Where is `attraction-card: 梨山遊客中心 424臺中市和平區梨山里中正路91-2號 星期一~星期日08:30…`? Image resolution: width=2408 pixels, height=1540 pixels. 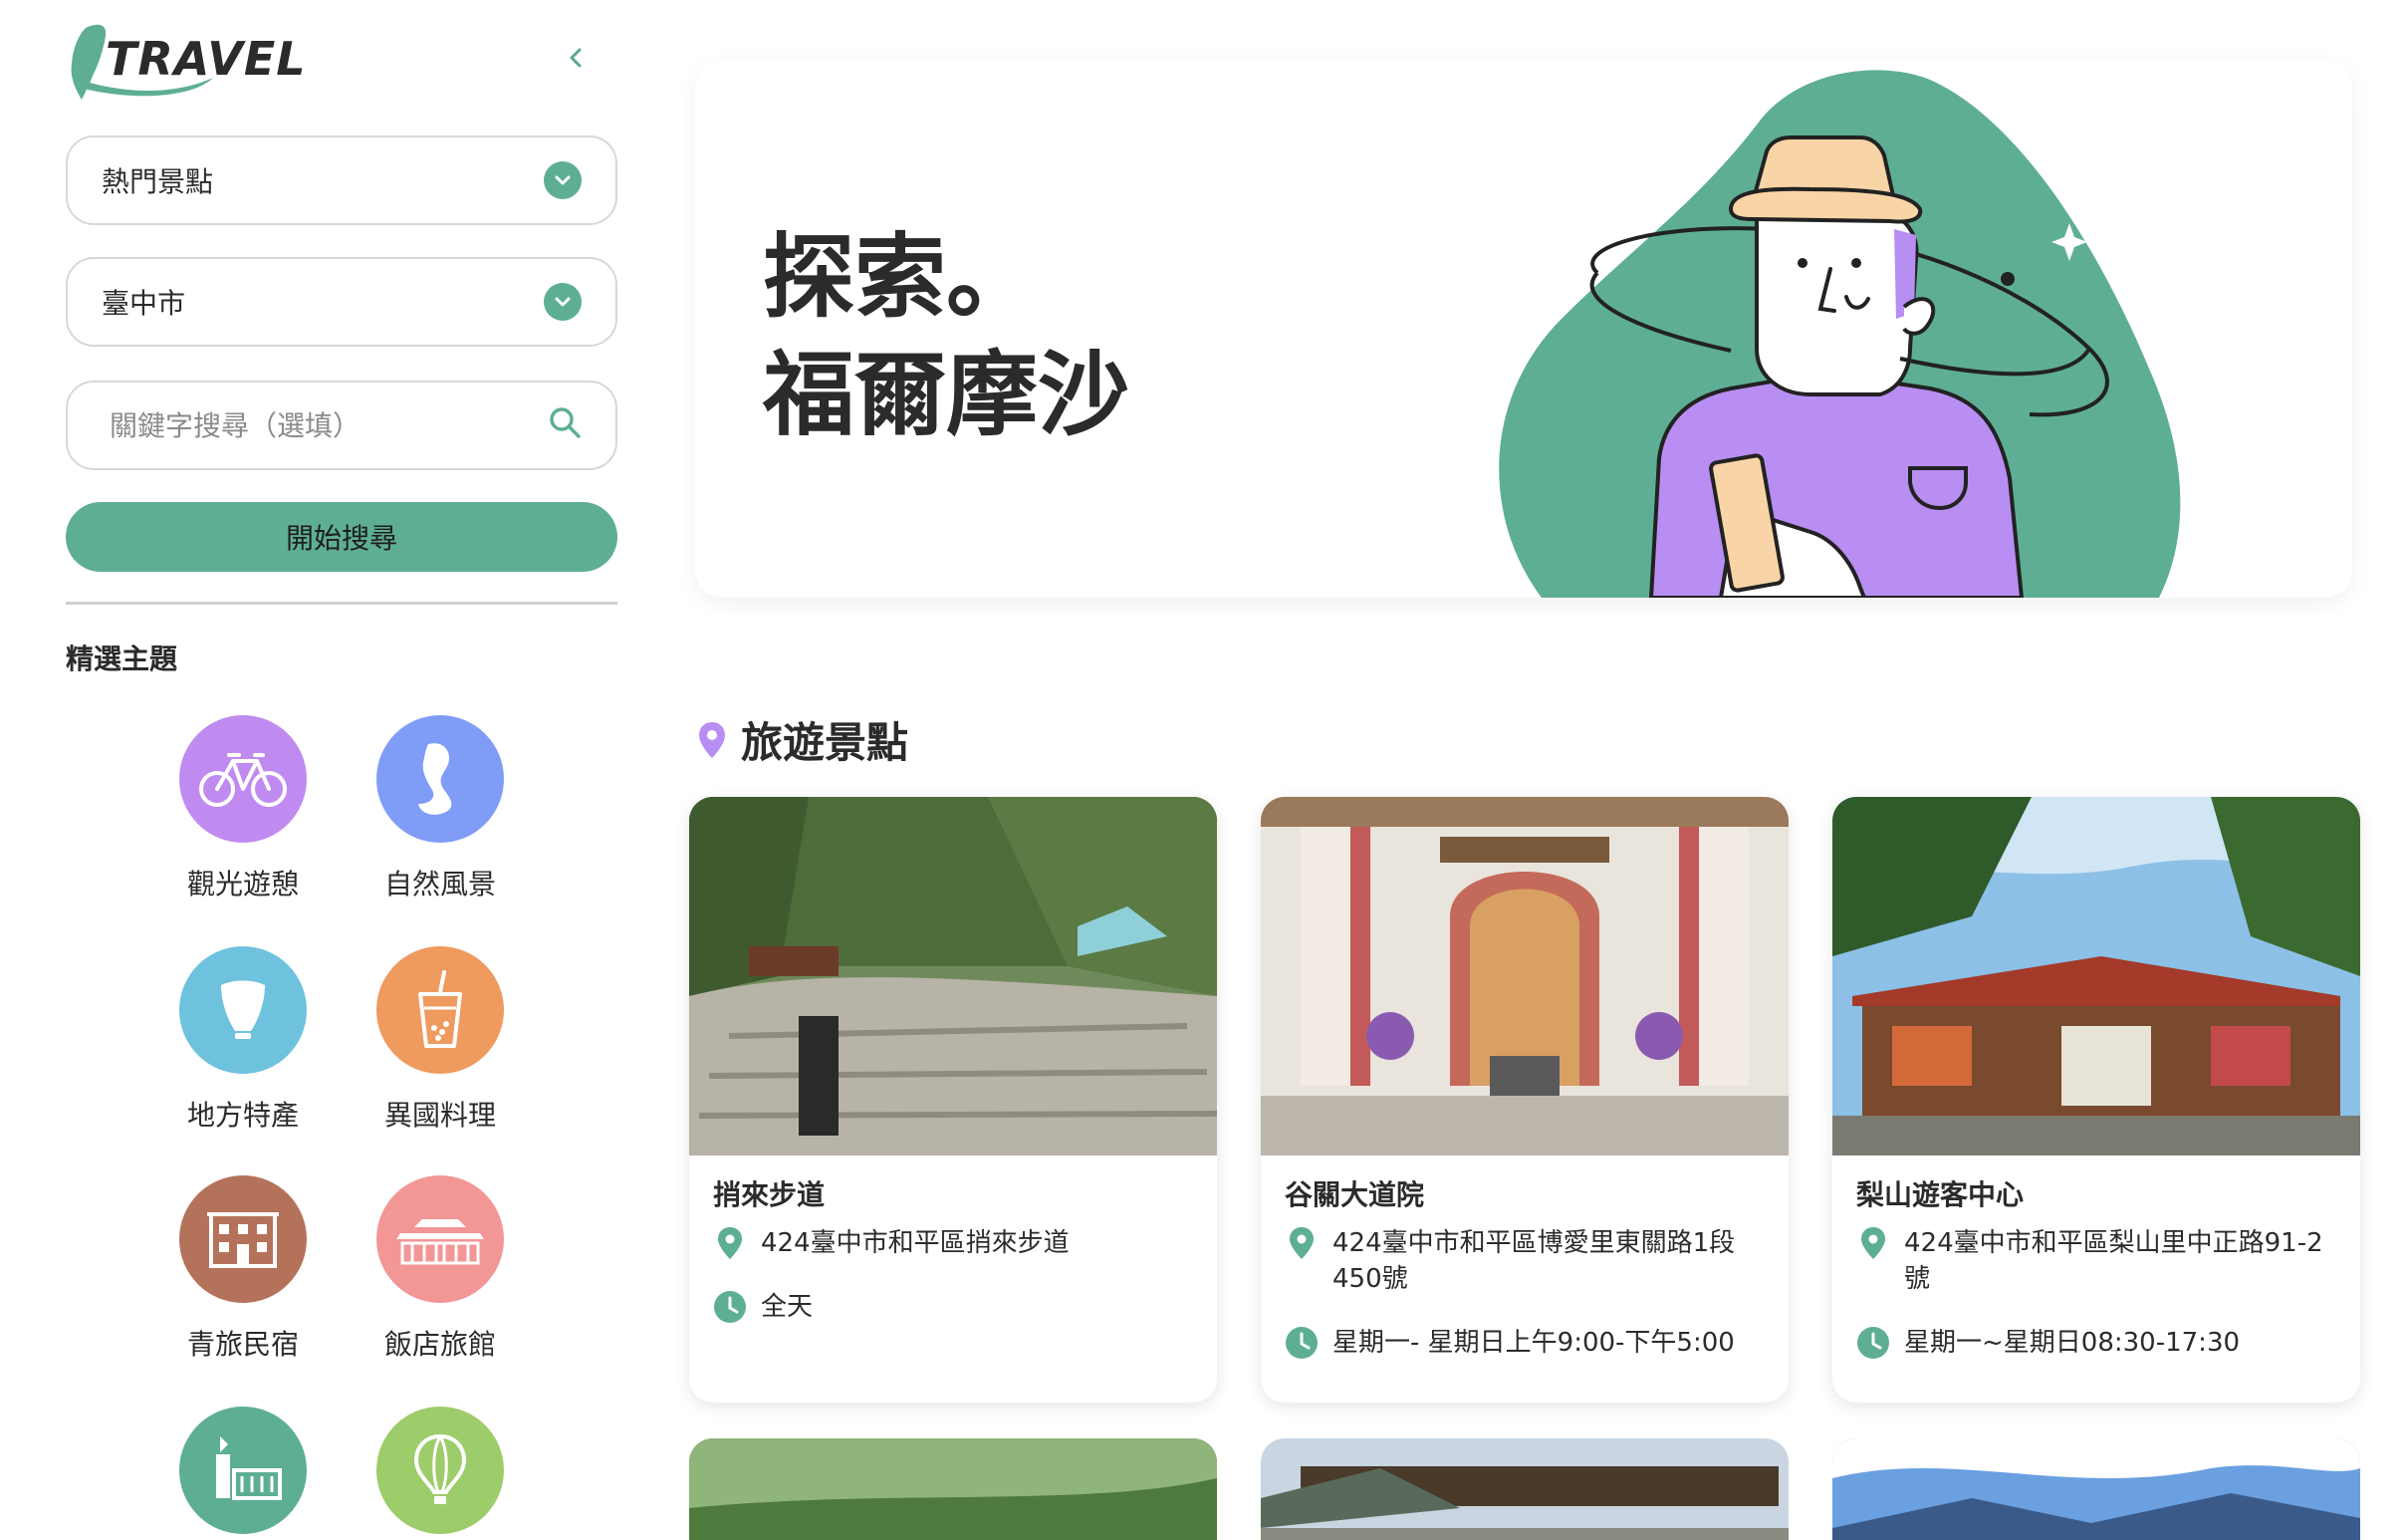
attraction-card: 梨山遊客中心 424臺中市和平區梨山里中正路91-2號 星期一~星期日08:30… is located at coordinates (2096, 1100).